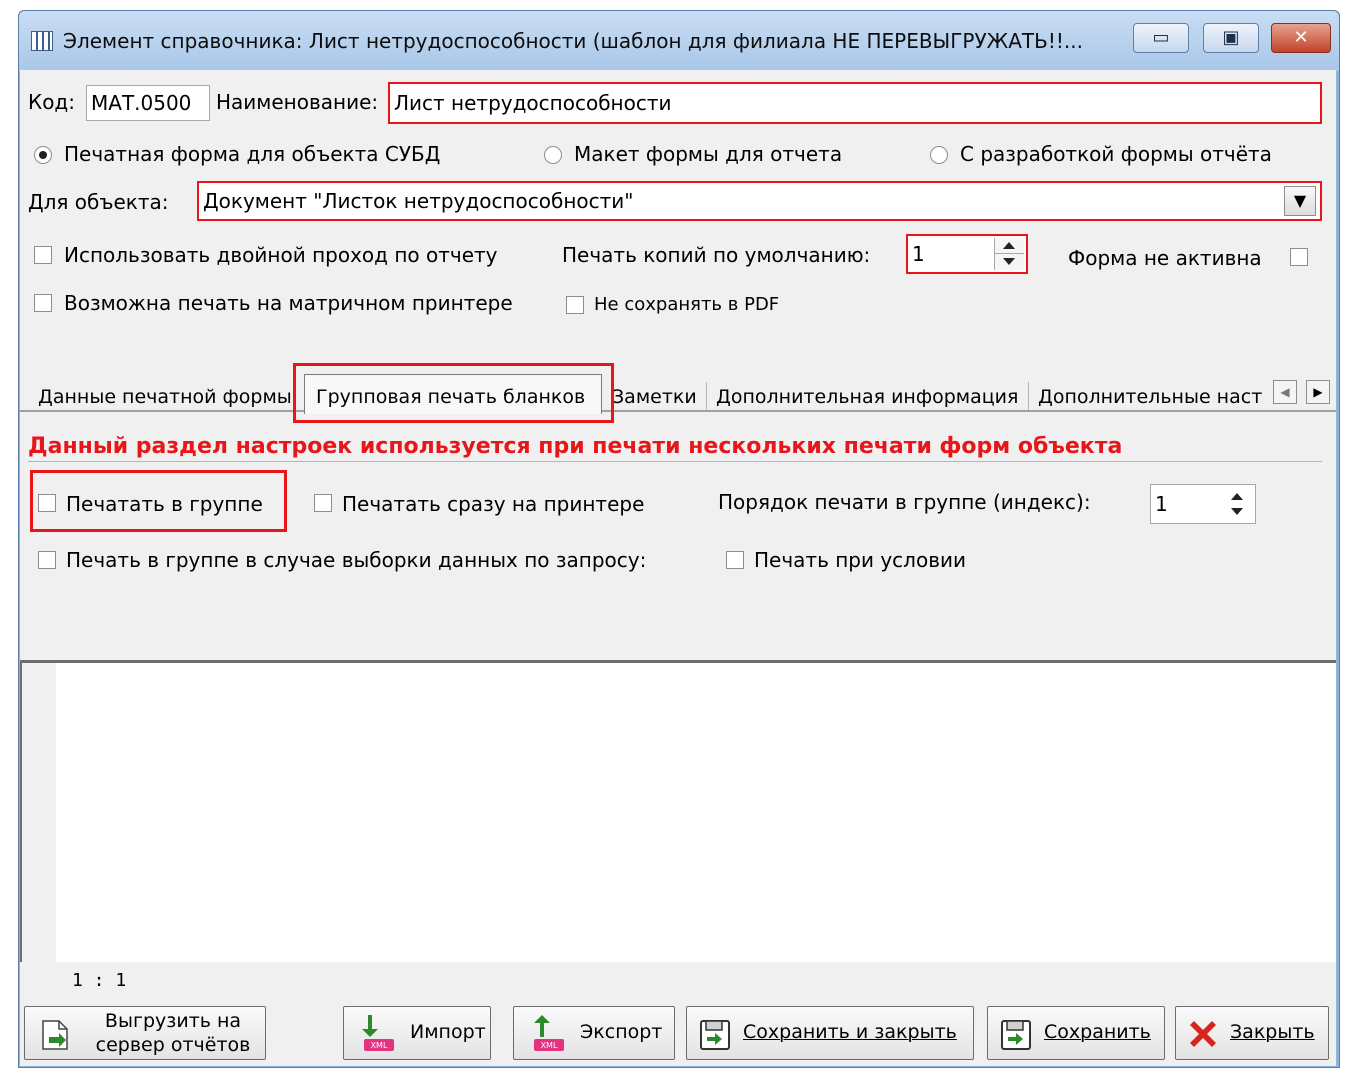 The image size is (1347, 1068). I want to click on matrix-printer-label: Возможна печать на матричном принтере, so click(288, 303).